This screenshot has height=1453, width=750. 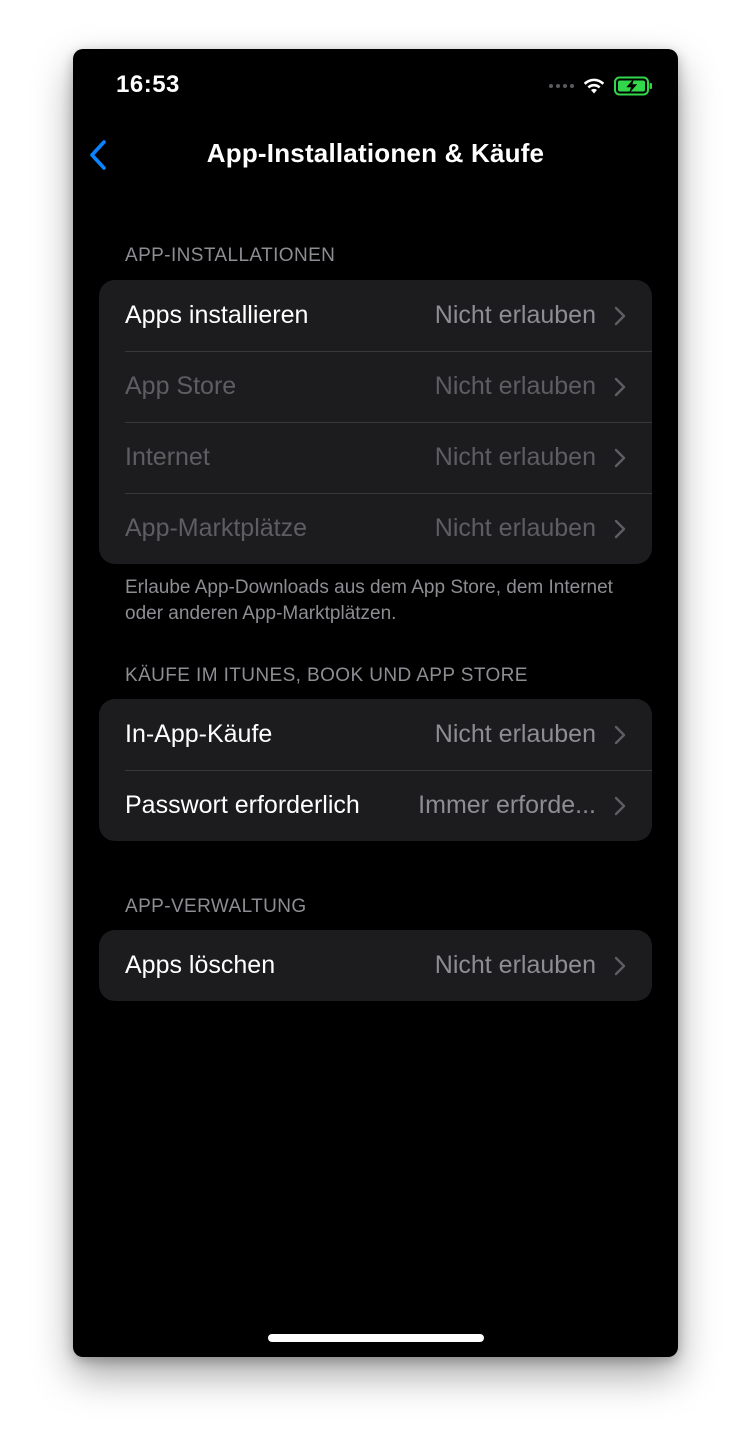 What do you see at coordinates (375, 457) in the screenshot?
I see `row-internet: Internet Nicht erlauben` at bounding box center [375, 457].